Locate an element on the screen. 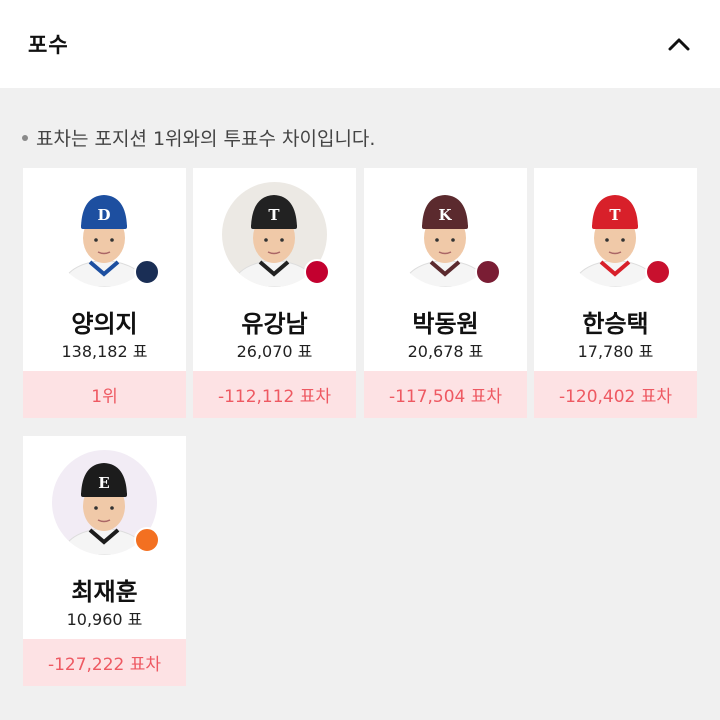  player-card: D 양의지 138,182 표 1위 is located at coordinates (104, 293).